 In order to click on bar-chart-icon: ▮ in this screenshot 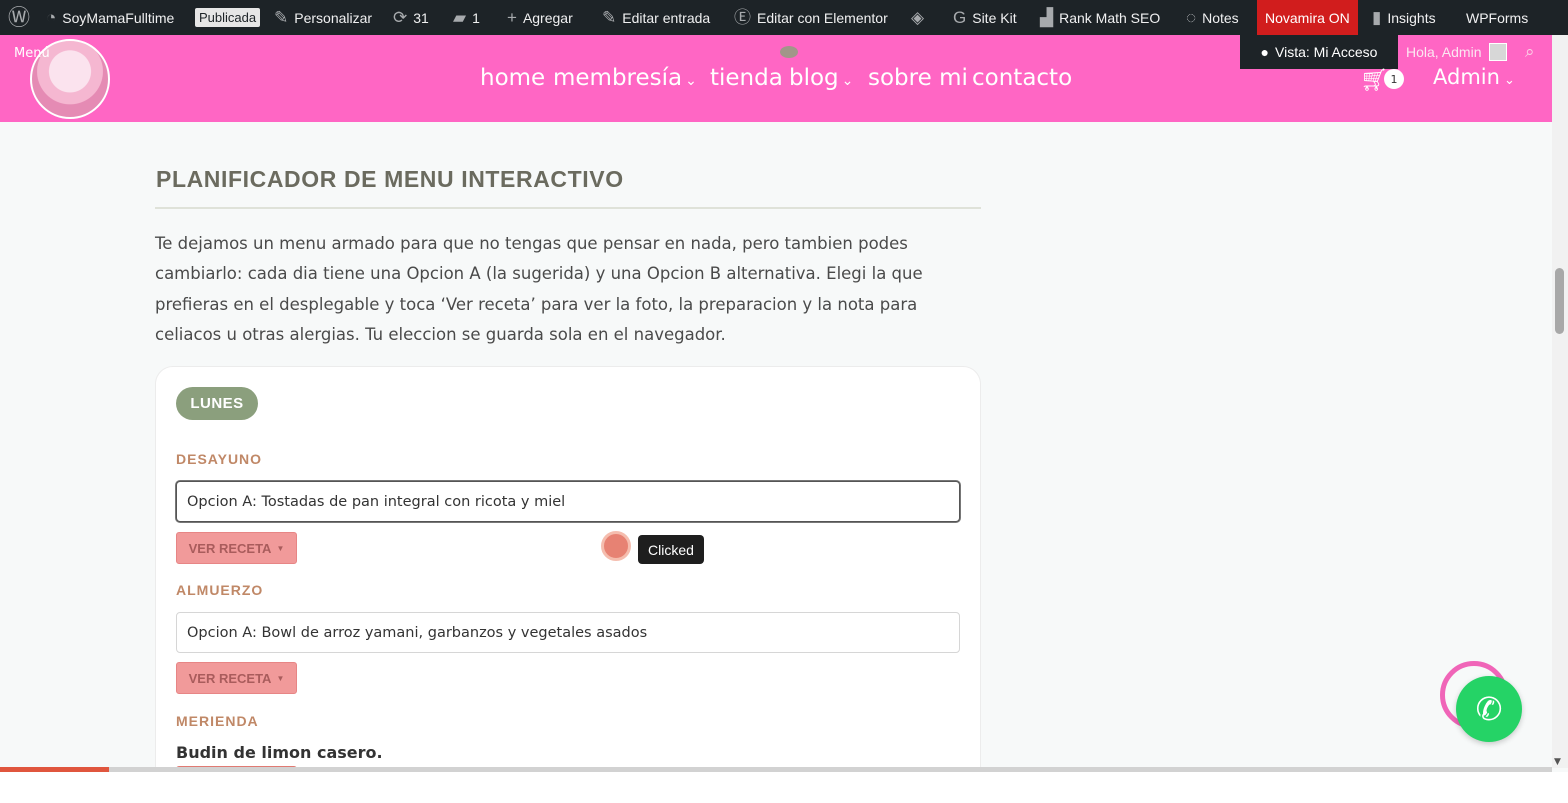, I will do `click(1377, 17)`.